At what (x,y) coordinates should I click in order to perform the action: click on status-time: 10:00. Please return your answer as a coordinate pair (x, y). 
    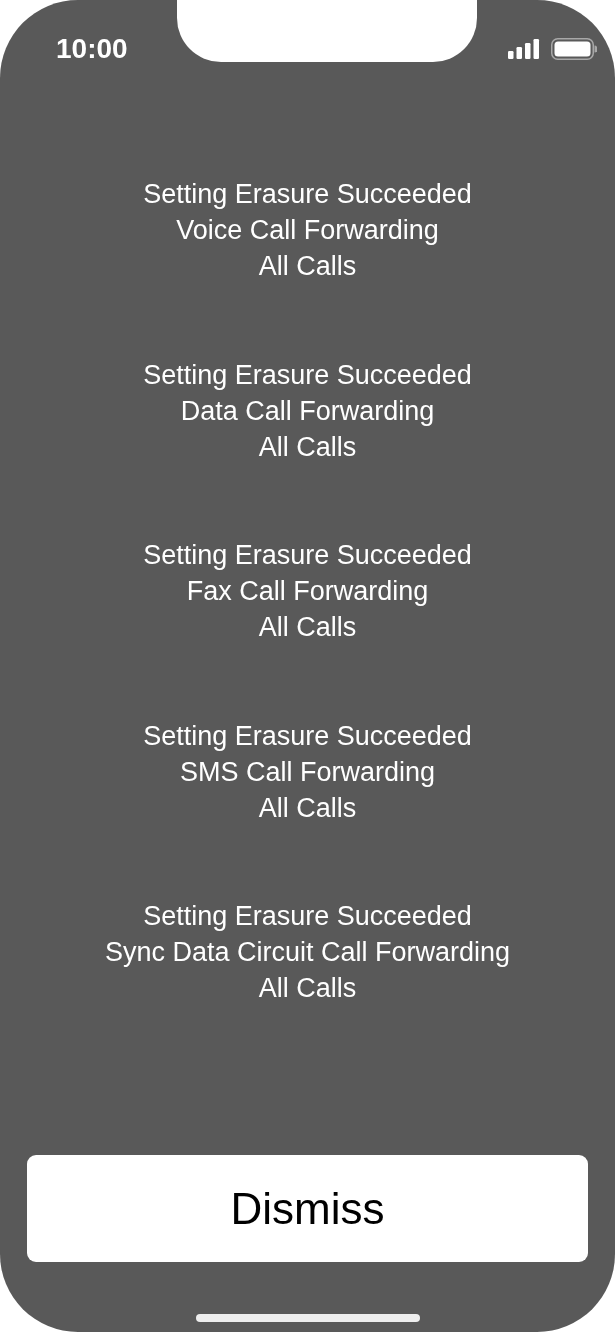
    Looking at the image, I should click on (92, 49).